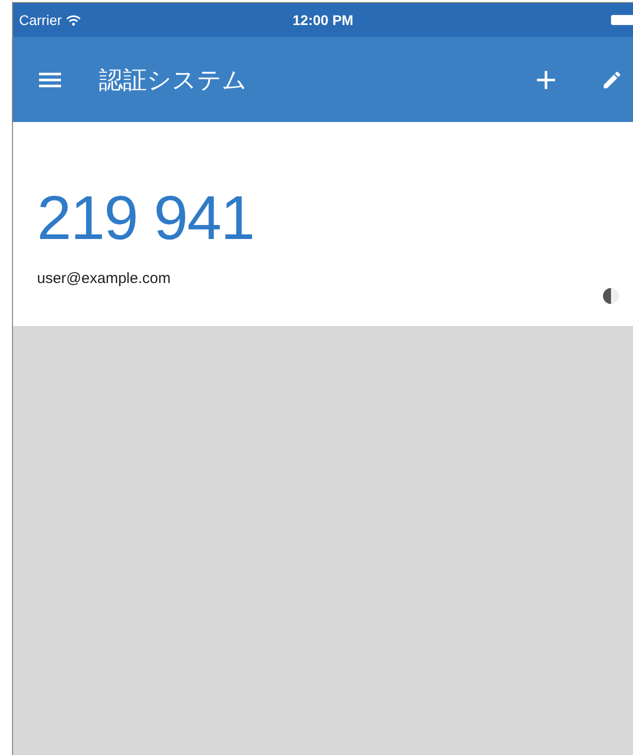 This screenshot has height=755, width=633. I want to click on add-icon, so click(546, 79).